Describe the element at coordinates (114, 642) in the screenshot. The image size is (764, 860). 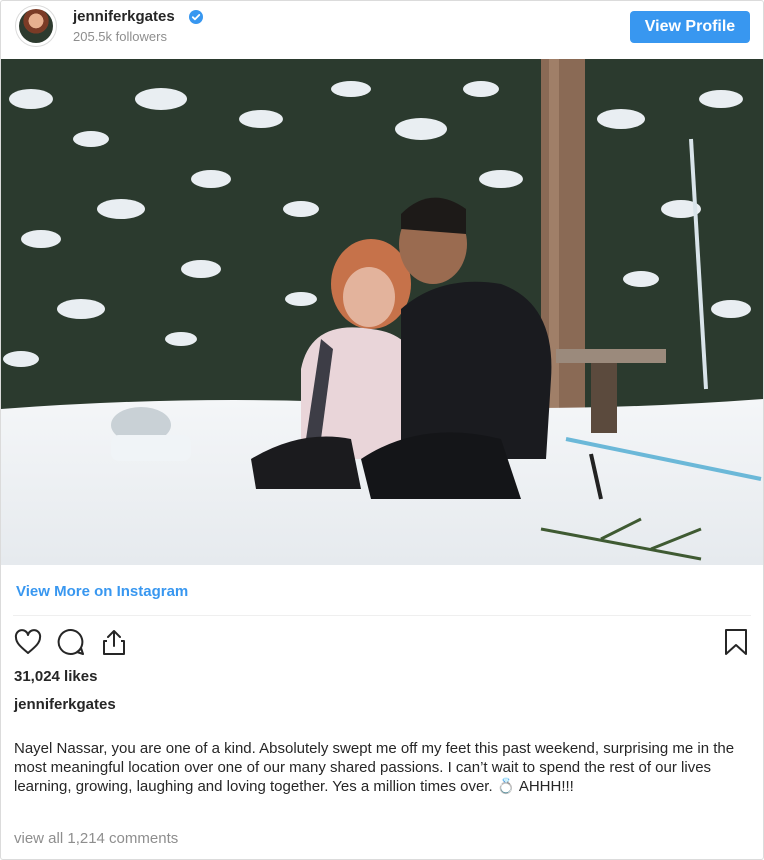
I see `share-icon` at that location.